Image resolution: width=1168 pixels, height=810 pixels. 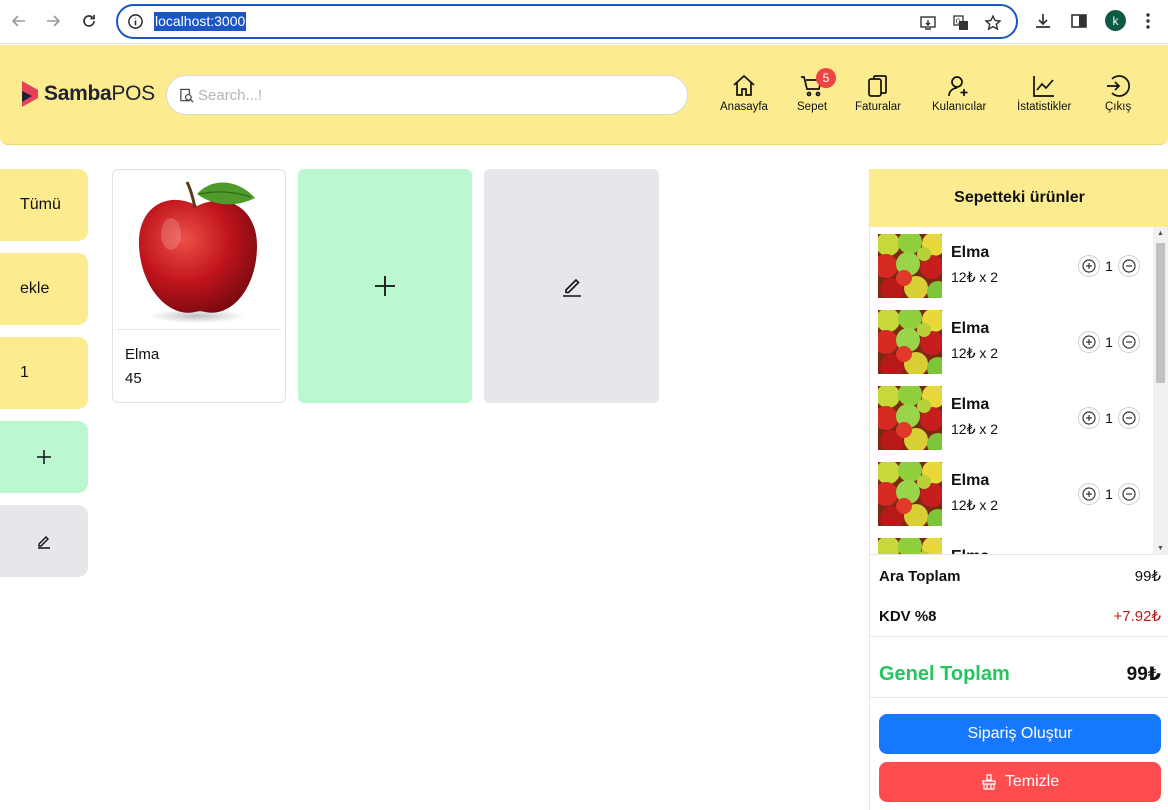 What do you see at coordinates (958, 86) in the screenshot?
I see `users-icon` at bounding box center [958, 86].